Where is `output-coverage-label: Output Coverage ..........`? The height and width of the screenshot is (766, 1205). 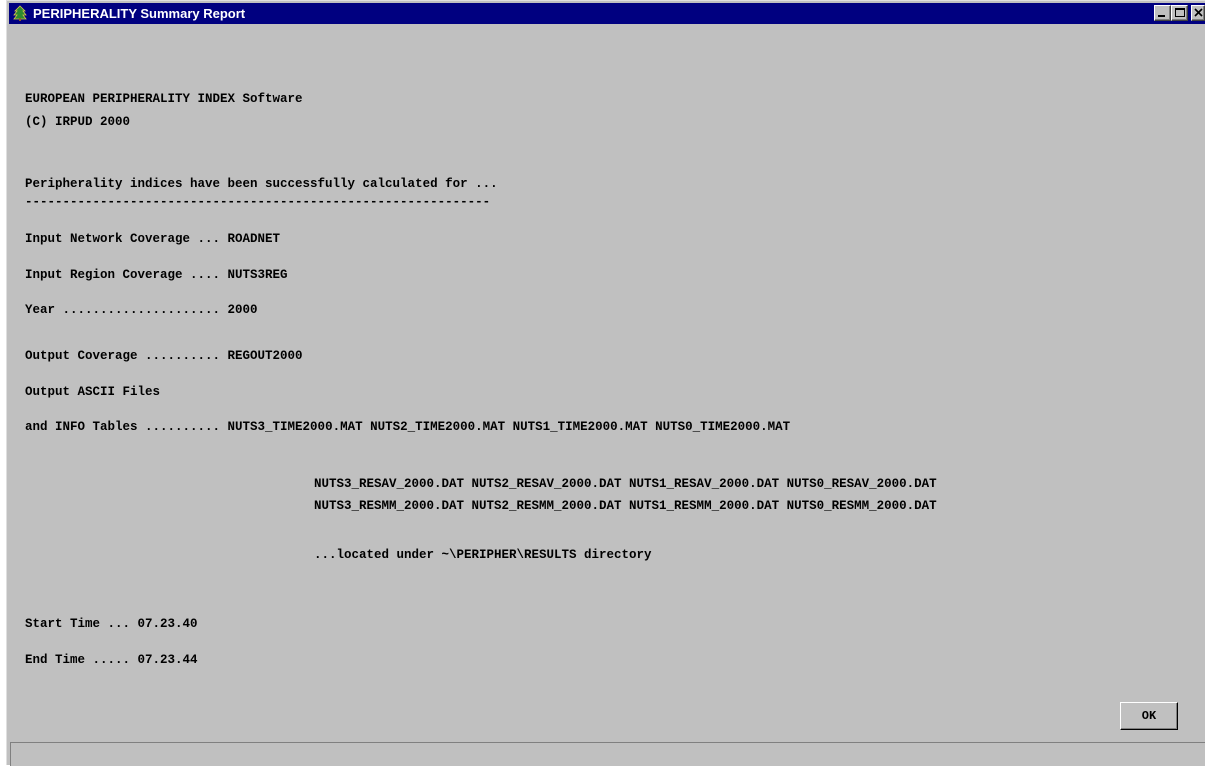
output-coverage-label: Output Coverage .......... is located at coordinates (126, 356).